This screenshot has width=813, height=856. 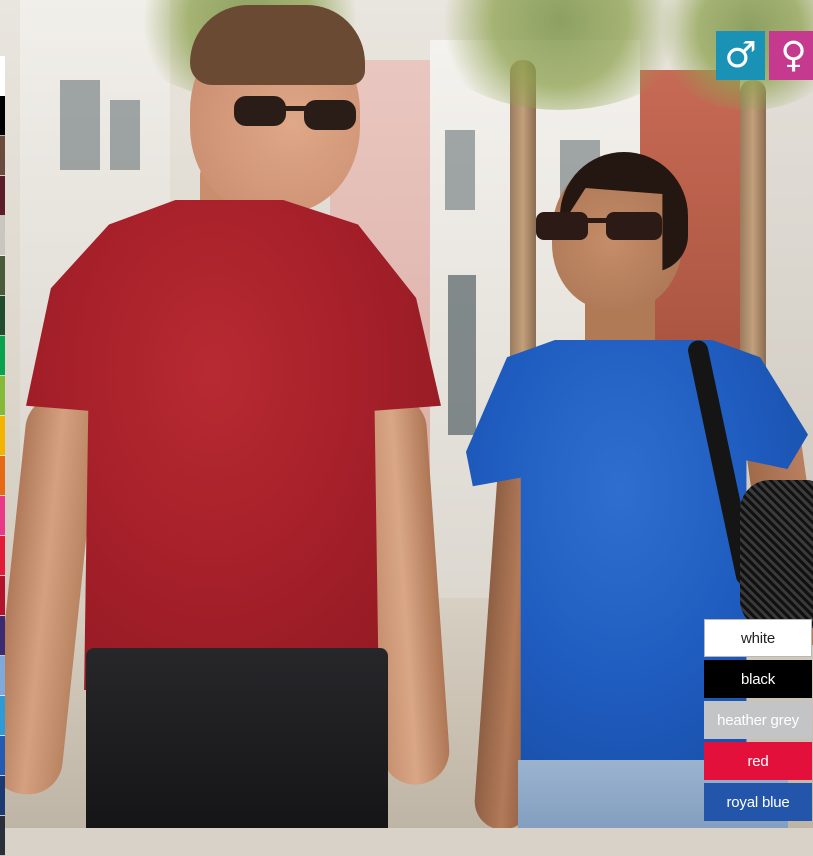 What do you see at coordinates (758, 761) in the screenshot?
I see `color-chip-red: red` at bounding box center [758, 761].